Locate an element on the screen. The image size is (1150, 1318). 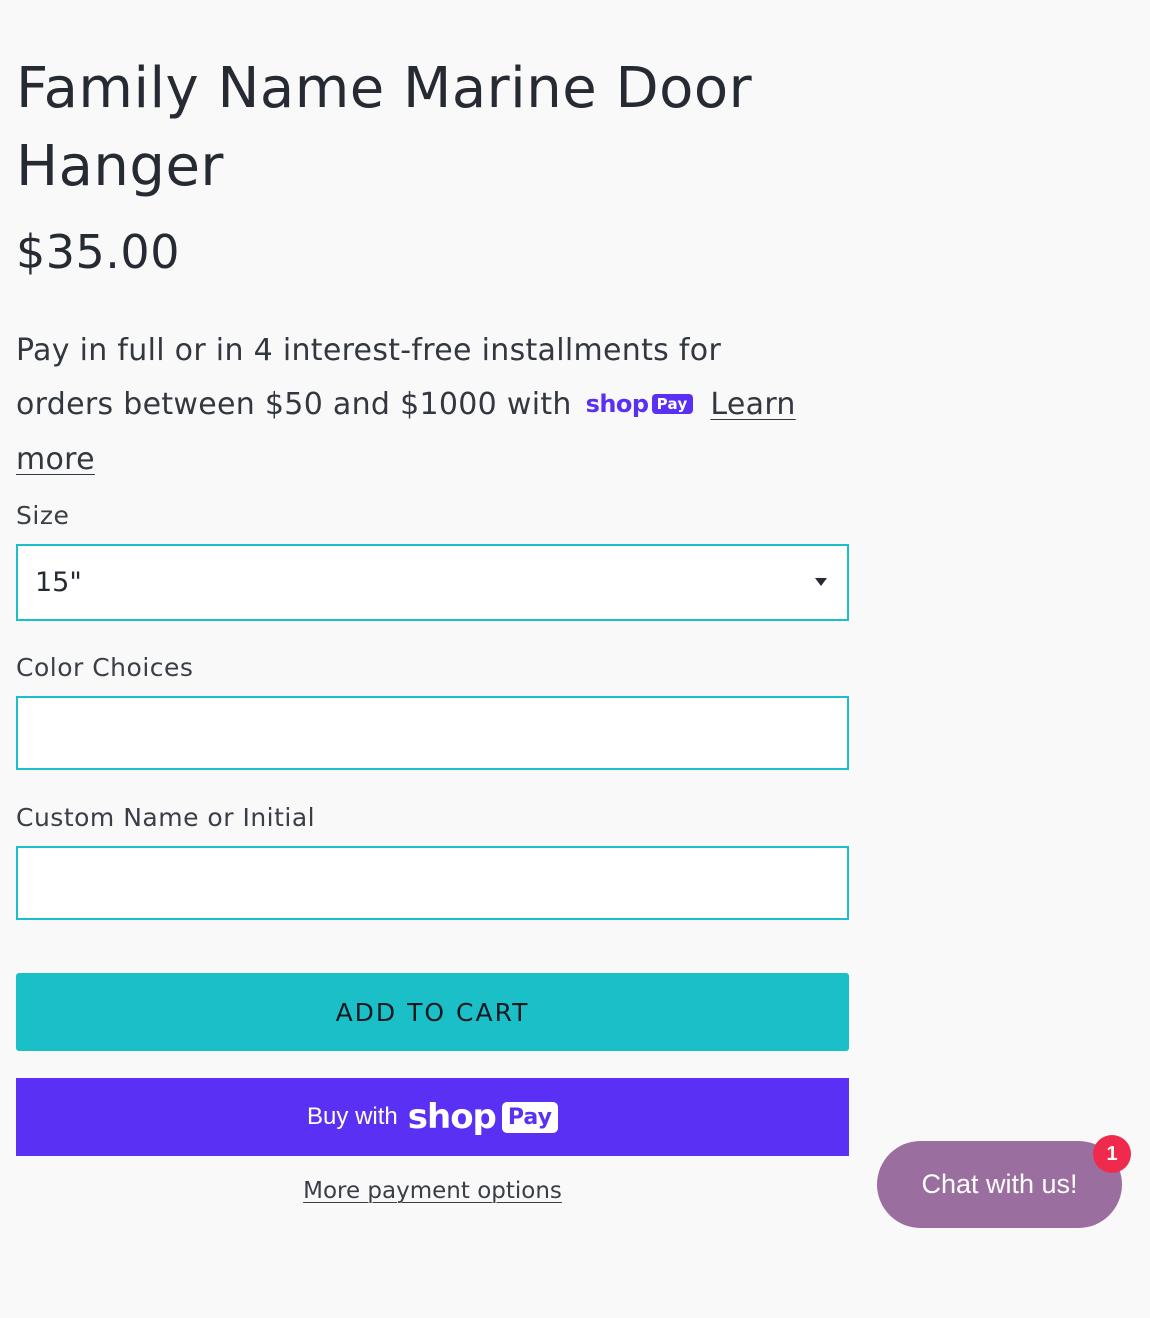
custom-name-input is located at coordinates (432, 883).